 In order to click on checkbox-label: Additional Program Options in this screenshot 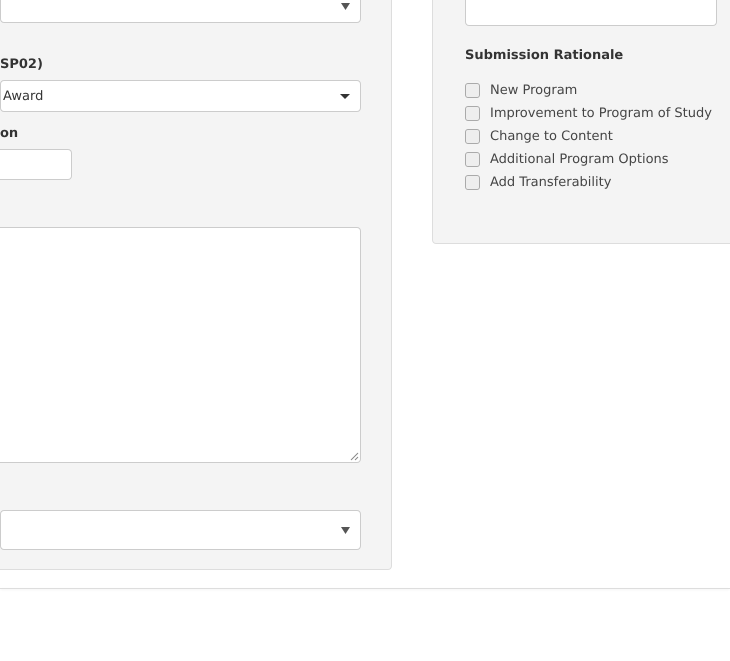, I will do `click(579, 159)`.